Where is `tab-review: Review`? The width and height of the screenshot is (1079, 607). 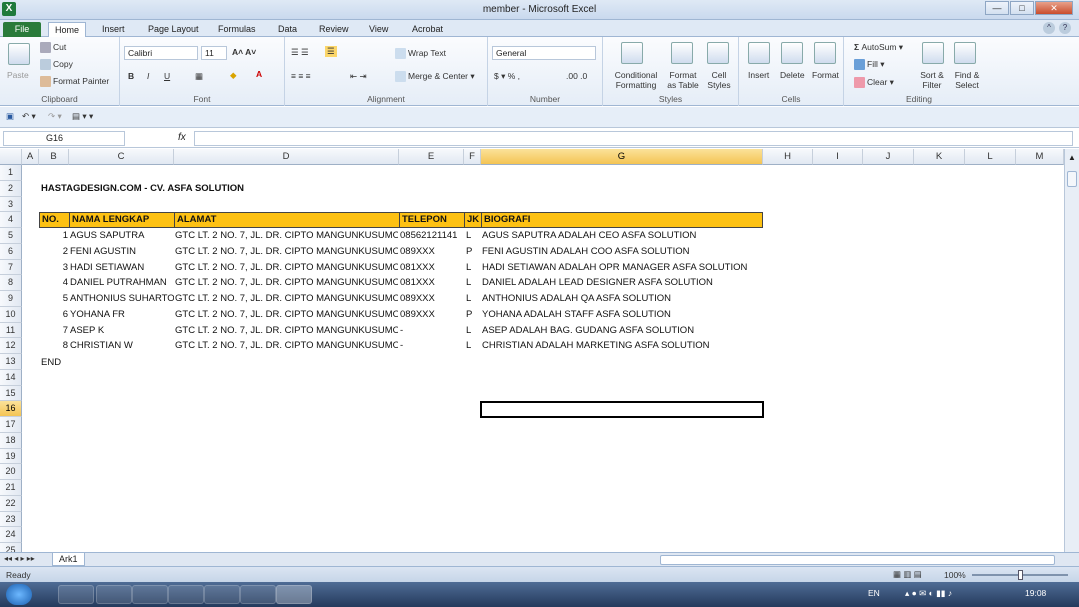
tab-review: Review is located at coordinates (334, 29).